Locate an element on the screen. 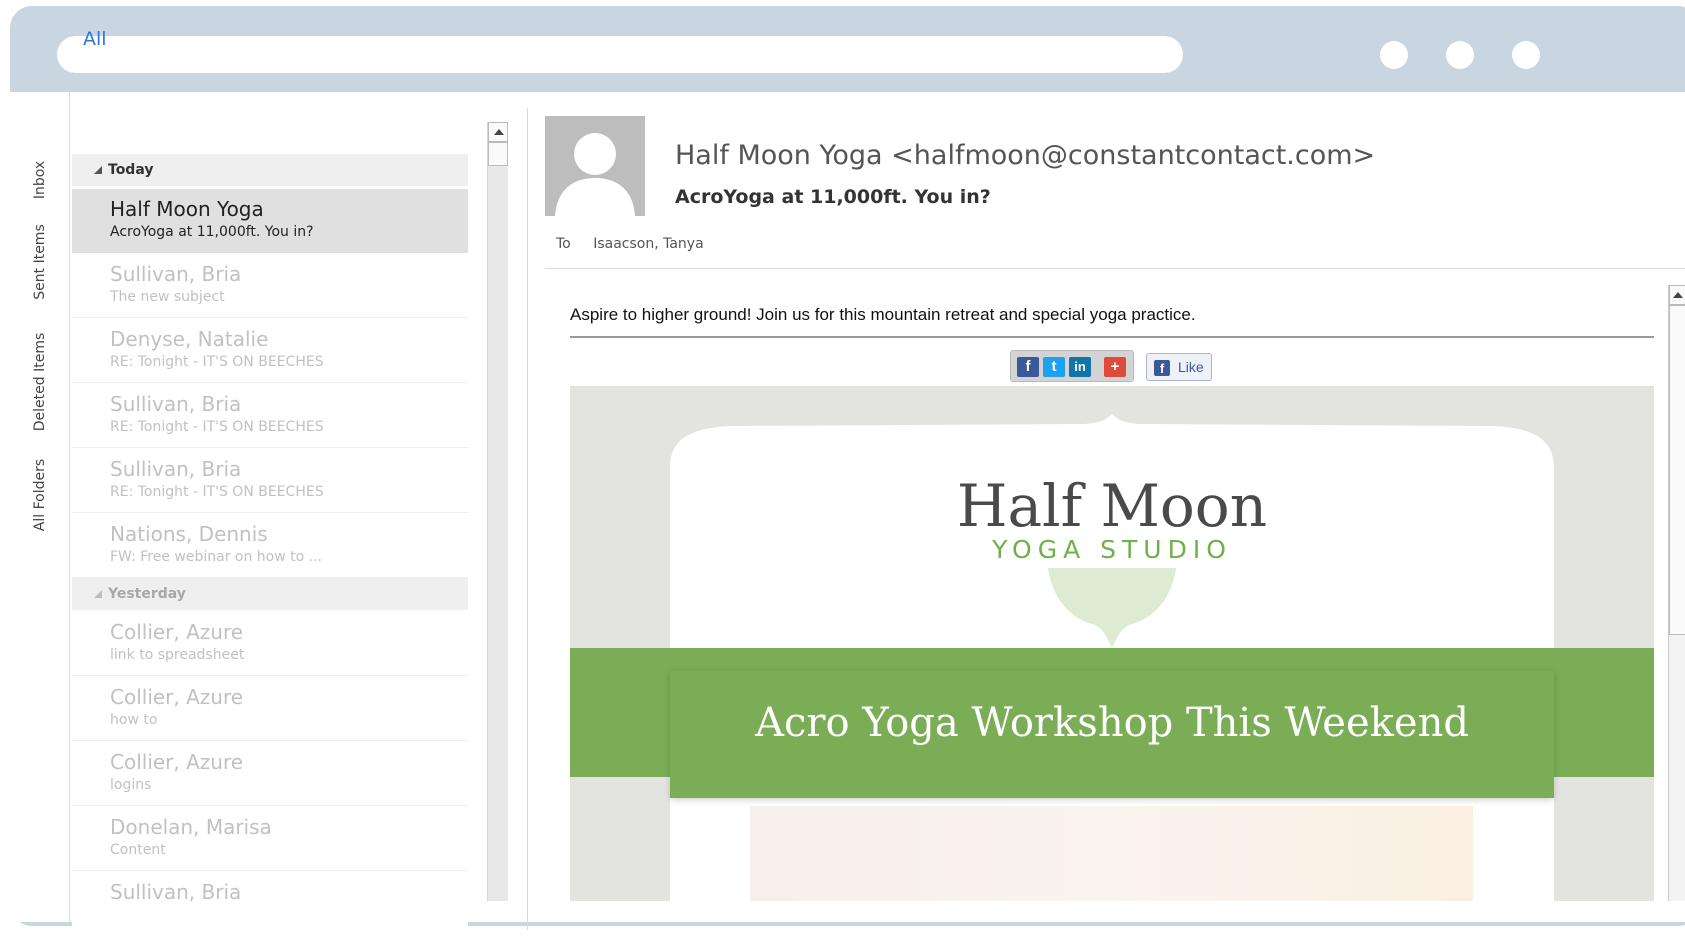 The image size is (1685, 936). brand-tagline: YOGA STUDIO is located at coordinates (1112, 549).